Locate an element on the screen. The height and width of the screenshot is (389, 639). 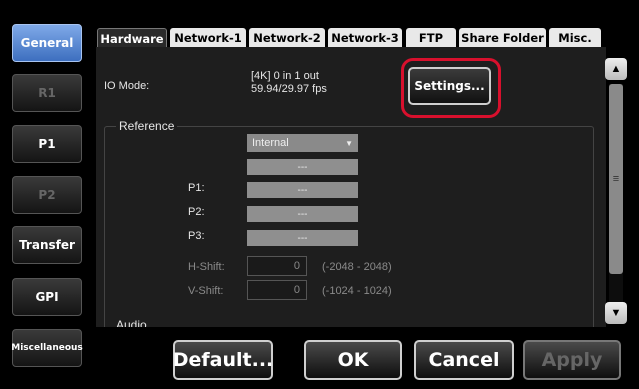
reference-title: Reference is located at coordinates (147, 126).